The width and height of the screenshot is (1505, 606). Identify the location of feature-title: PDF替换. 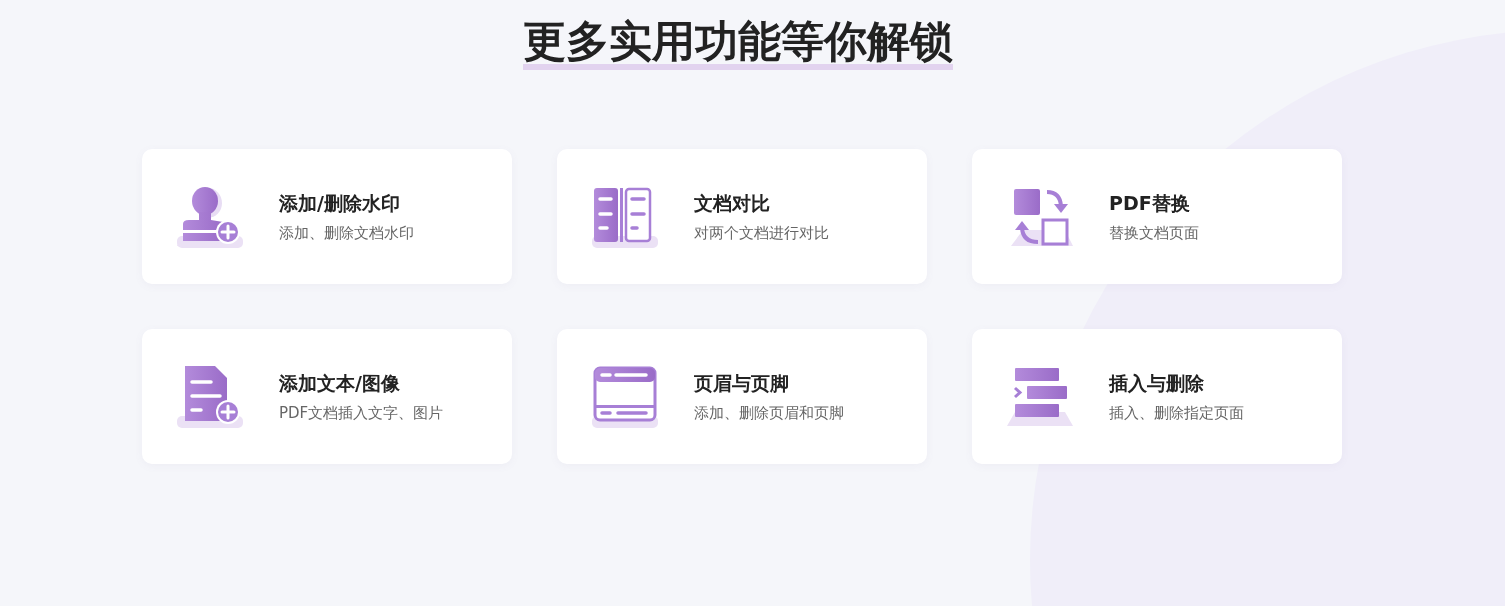
(1150, 203).